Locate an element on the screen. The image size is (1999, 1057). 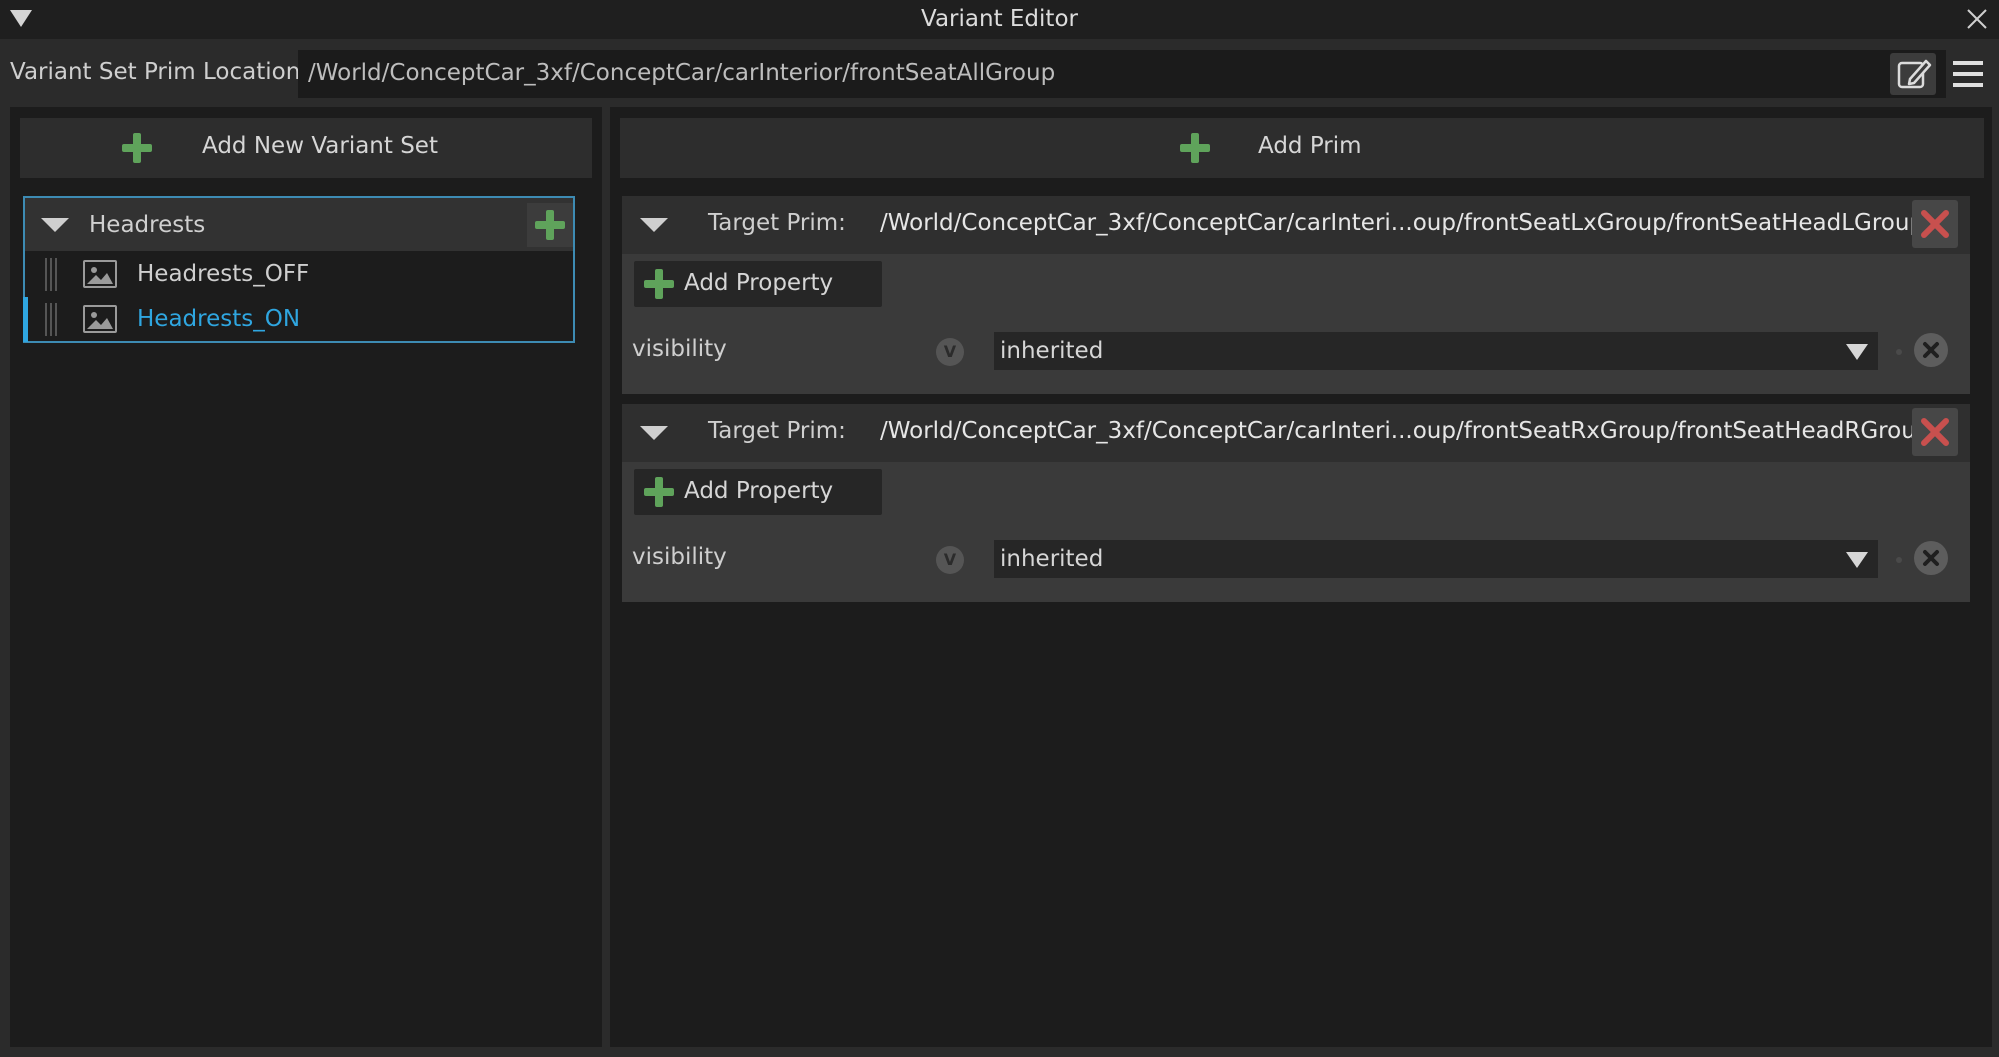
variant-item: Headrests_OFF is located at coordinates (299, 274).